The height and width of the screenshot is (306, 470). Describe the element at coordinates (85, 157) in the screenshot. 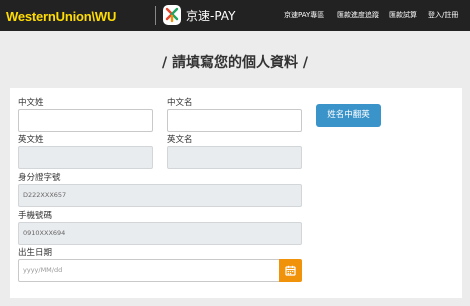

I see `english-surname-input` at that location.